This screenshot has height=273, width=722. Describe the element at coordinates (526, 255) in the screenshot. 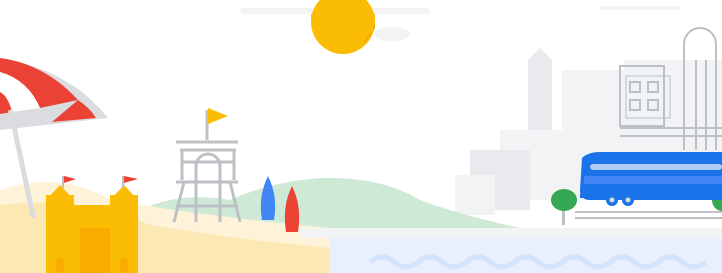

I see `waves-icon` at that location.